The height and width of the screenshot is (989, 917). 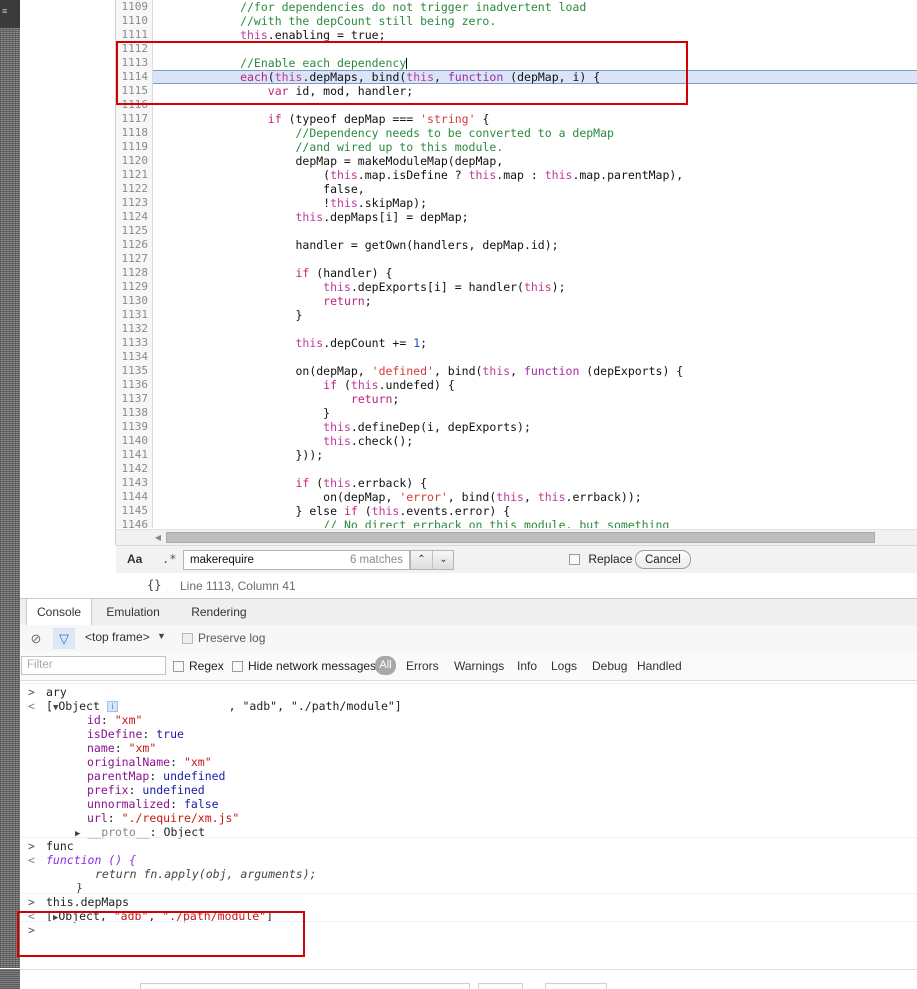 What do you see at coordinates (134, 161) in the screenshot?
I see `line-number: 1120` at bounding box center [134, 161].